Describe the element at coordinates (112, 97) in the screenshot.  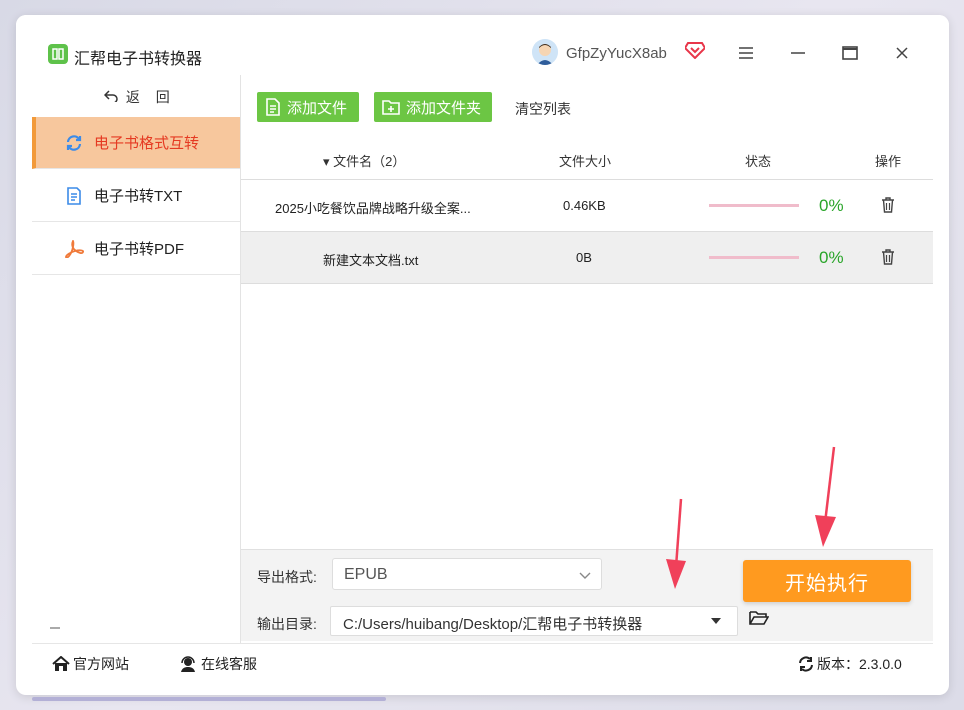
I see `back-arrow-icon` at that location.